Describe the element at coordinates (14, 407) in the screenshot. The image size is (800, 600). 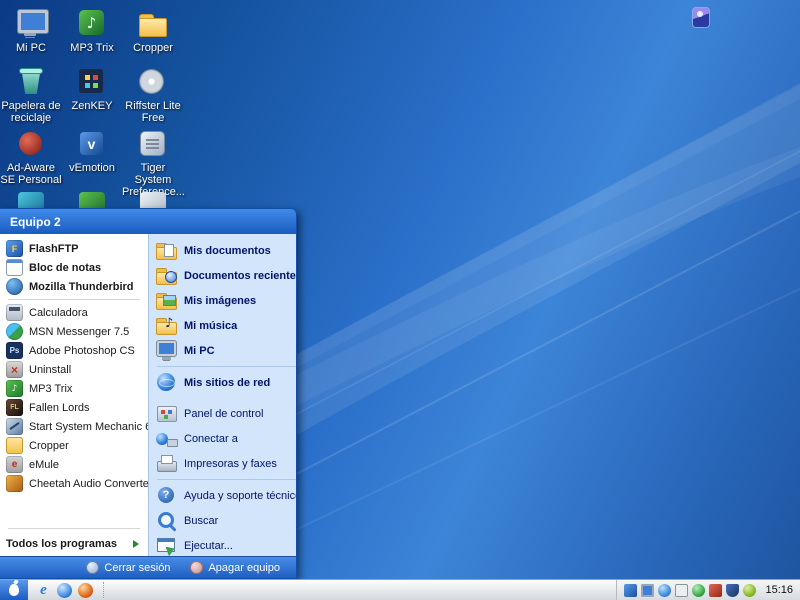
I see `fallen-lords-icon` at that location.